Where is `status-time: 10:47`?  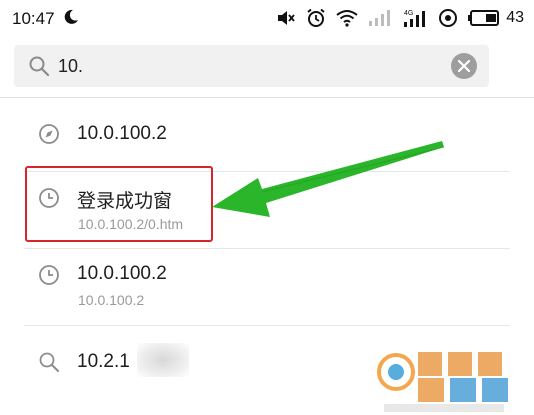 status-time: 10:47 is located at coordinates (33, 18).